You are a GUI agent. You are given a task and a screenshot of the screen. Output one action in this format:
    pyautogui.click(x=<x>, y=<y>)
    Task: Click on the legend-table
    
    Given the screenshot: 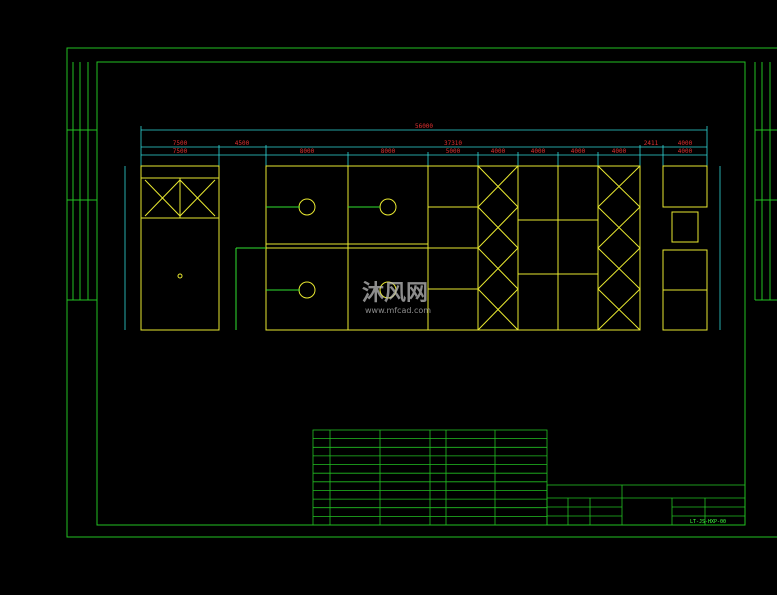 What is the action you would take?
    pyautogui.click(x=430, y=477)
    